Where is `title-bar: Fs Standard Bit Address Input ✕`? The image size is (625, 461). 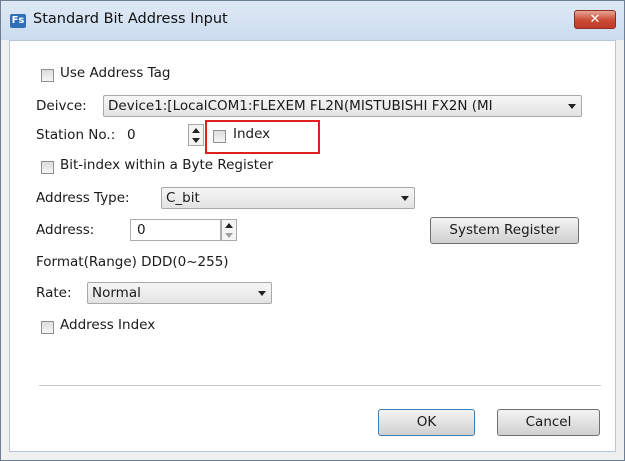
title-bar: Fs Standard Bit Address Input ✕ is located at coordinates (312, 20).